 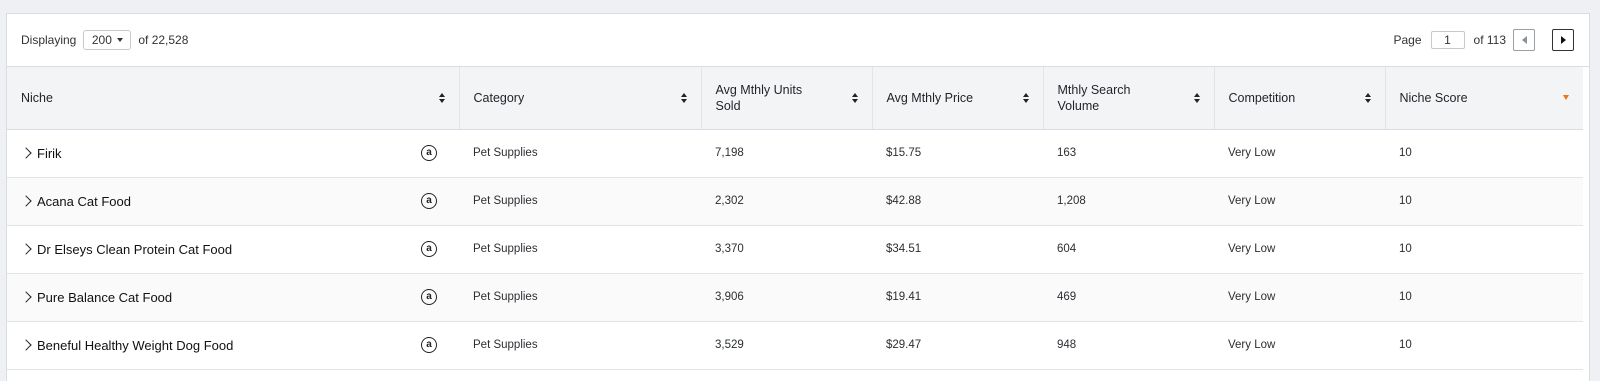 What do you see at coordinates (233, 249) in the screenshot?
I see `niche-cell: Dr Elseys Clean Protein Cat Food a` at bounding box center [233, 249].